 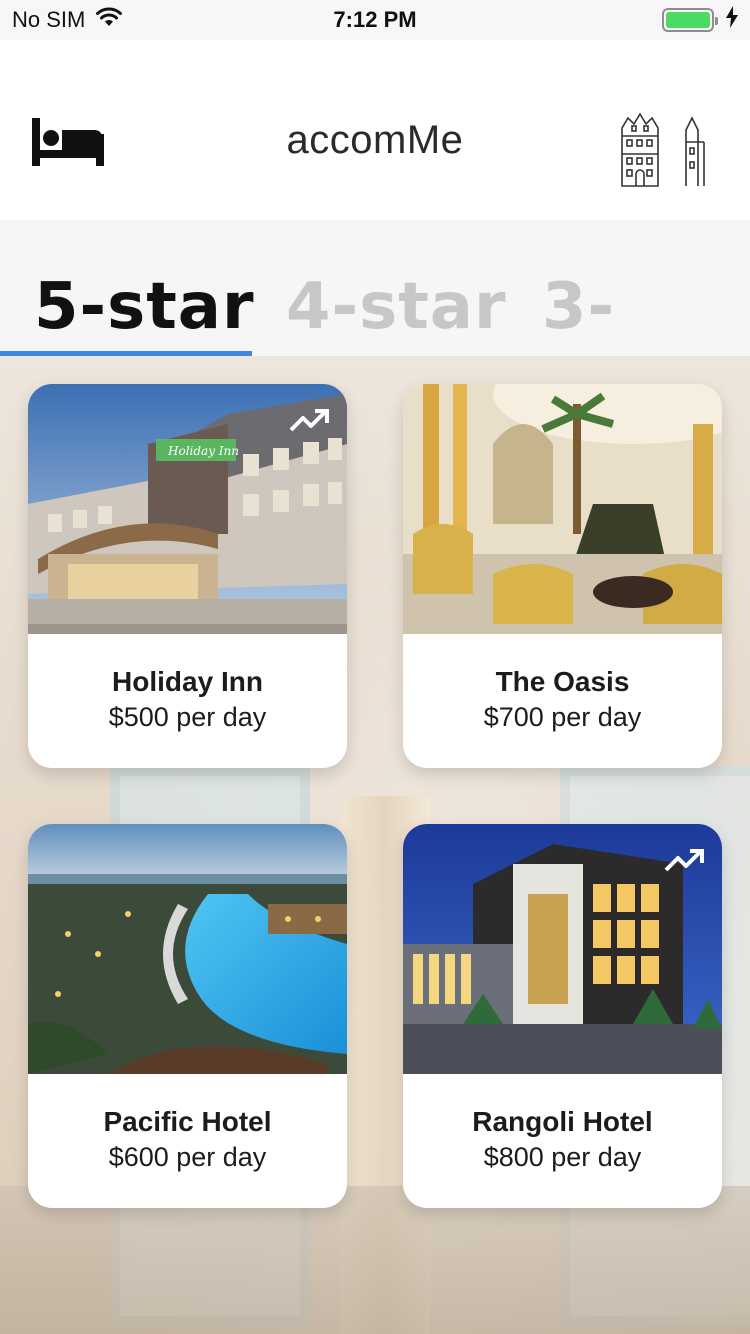 I want to click on status-left: No SIM, so click(x=67, y=20).